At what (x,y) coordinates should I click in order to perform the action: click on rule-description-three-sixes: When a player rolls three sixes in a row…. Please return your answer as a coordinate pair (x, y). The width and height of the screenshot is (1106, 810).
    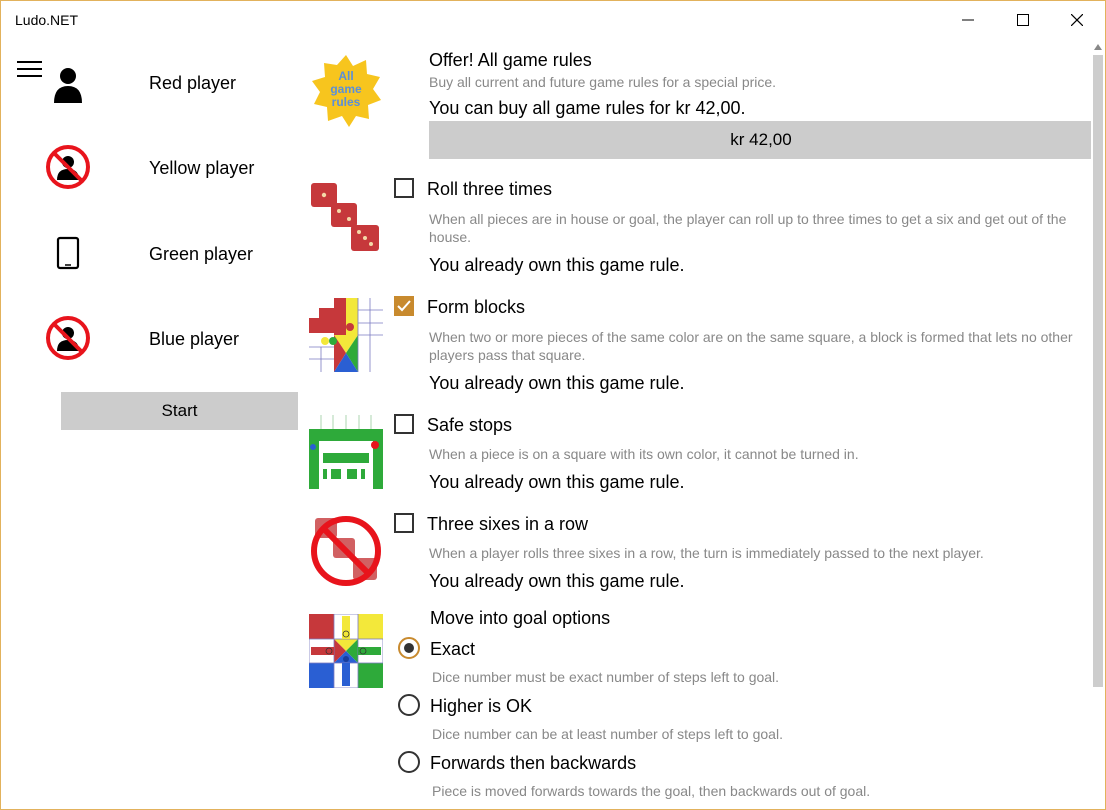
    Looking at the image, I should click on (706, 553).